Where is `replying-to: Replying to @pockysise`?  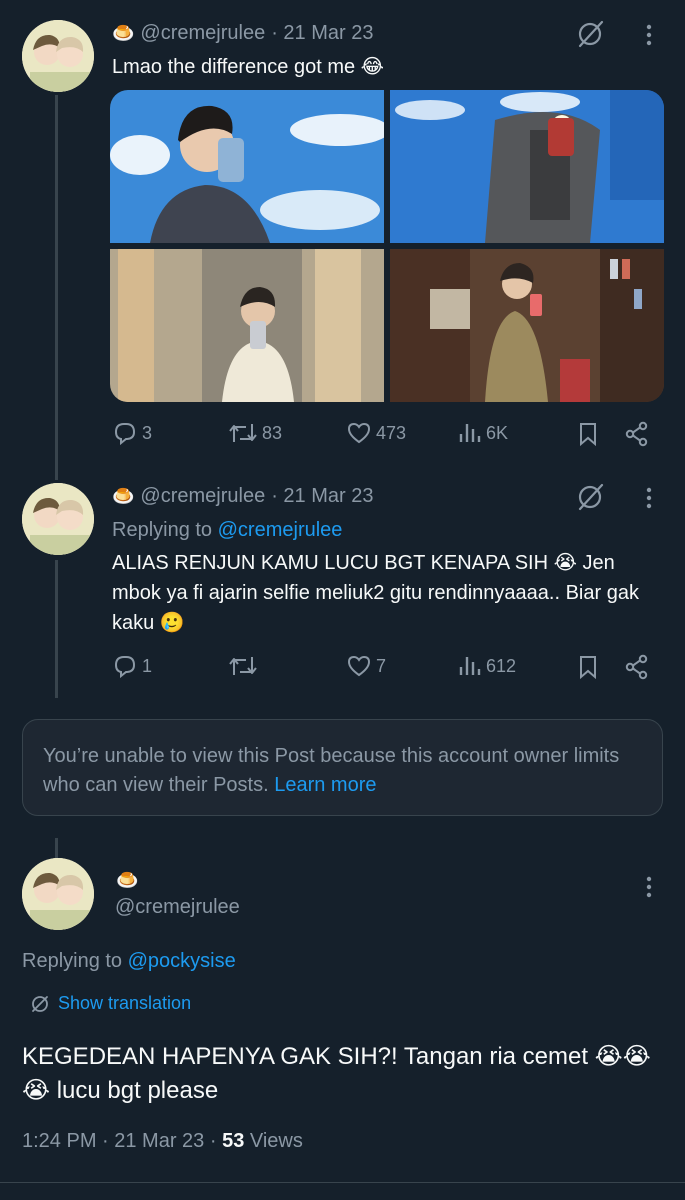
replying-to: Replying to @pockysise is located at coordinates (129, 961).